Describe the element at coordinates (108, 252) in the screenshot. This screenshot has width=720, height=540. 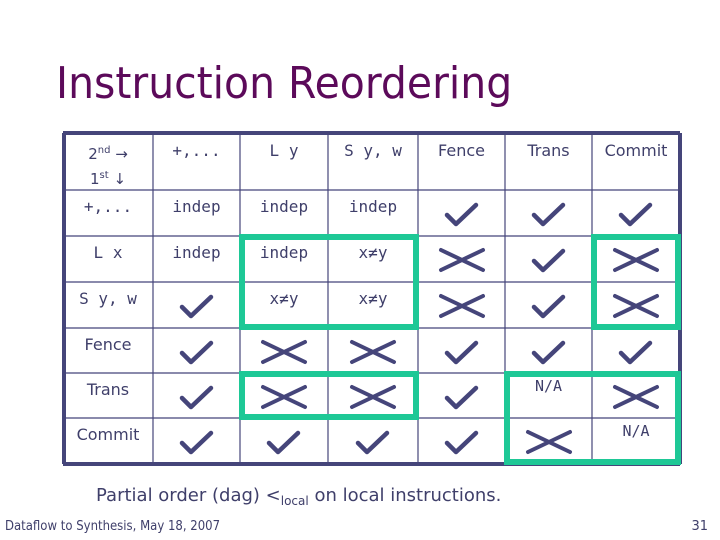
I see `row-header: L x` at that location.